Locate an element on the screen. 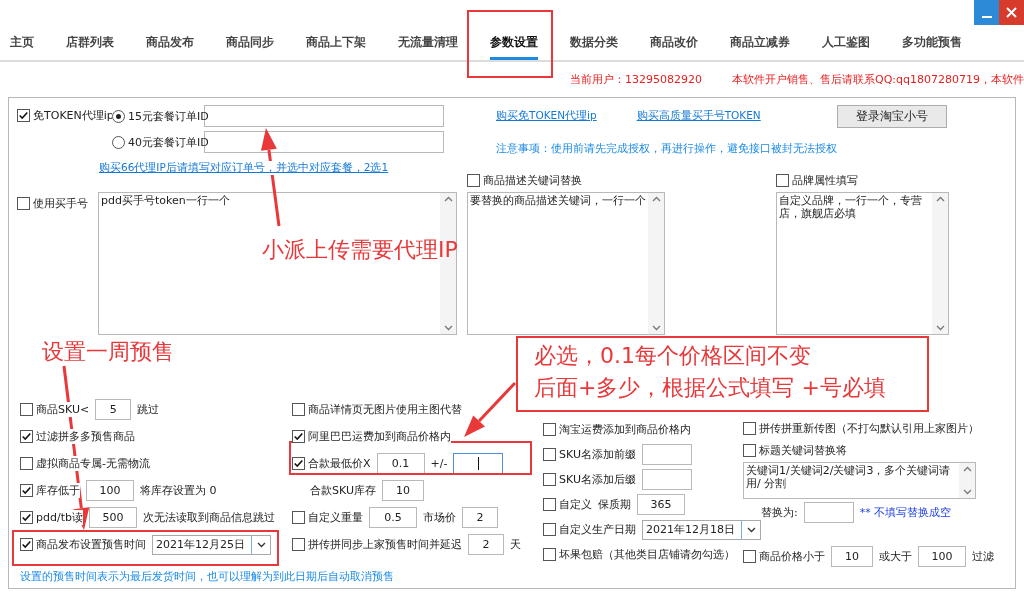  tab: 参数设置 is located at coordinates (514, 42).